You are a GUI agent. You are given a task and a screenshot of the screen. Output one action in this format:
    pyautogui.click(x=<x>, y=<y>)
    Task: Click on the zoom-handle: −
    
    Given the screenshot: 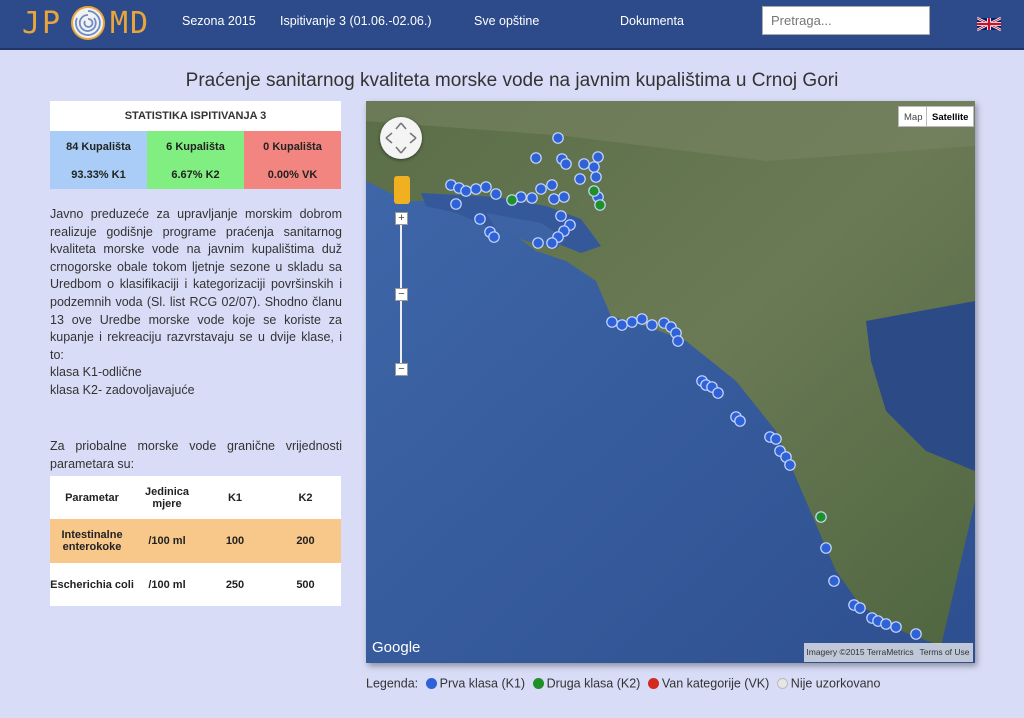 What is the action you would take?
    pyautogui.click(x=401, y=294)
    